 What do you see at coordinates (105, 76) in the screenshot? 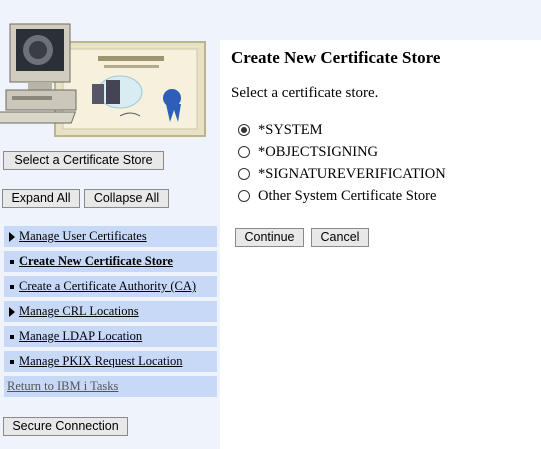
I see `certificate-illustration` at bounding box center [105, 76].